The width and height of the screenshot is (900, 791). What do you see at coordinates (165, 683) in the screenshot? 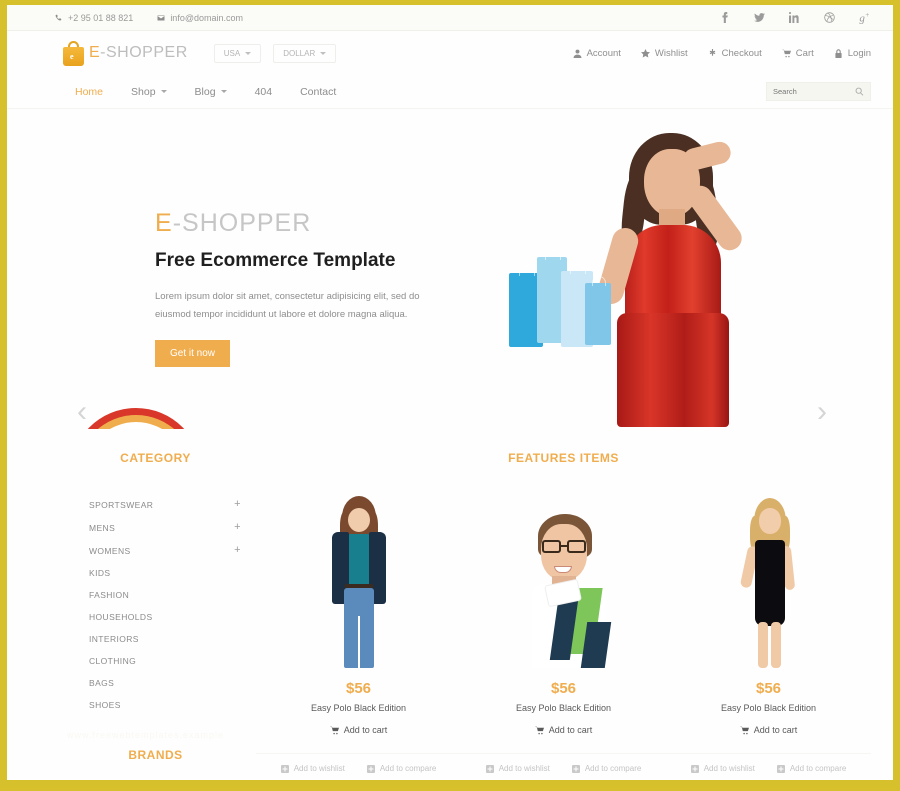
I see `sidebar-item-bags: BAGS` at bounding box center [165, 683].